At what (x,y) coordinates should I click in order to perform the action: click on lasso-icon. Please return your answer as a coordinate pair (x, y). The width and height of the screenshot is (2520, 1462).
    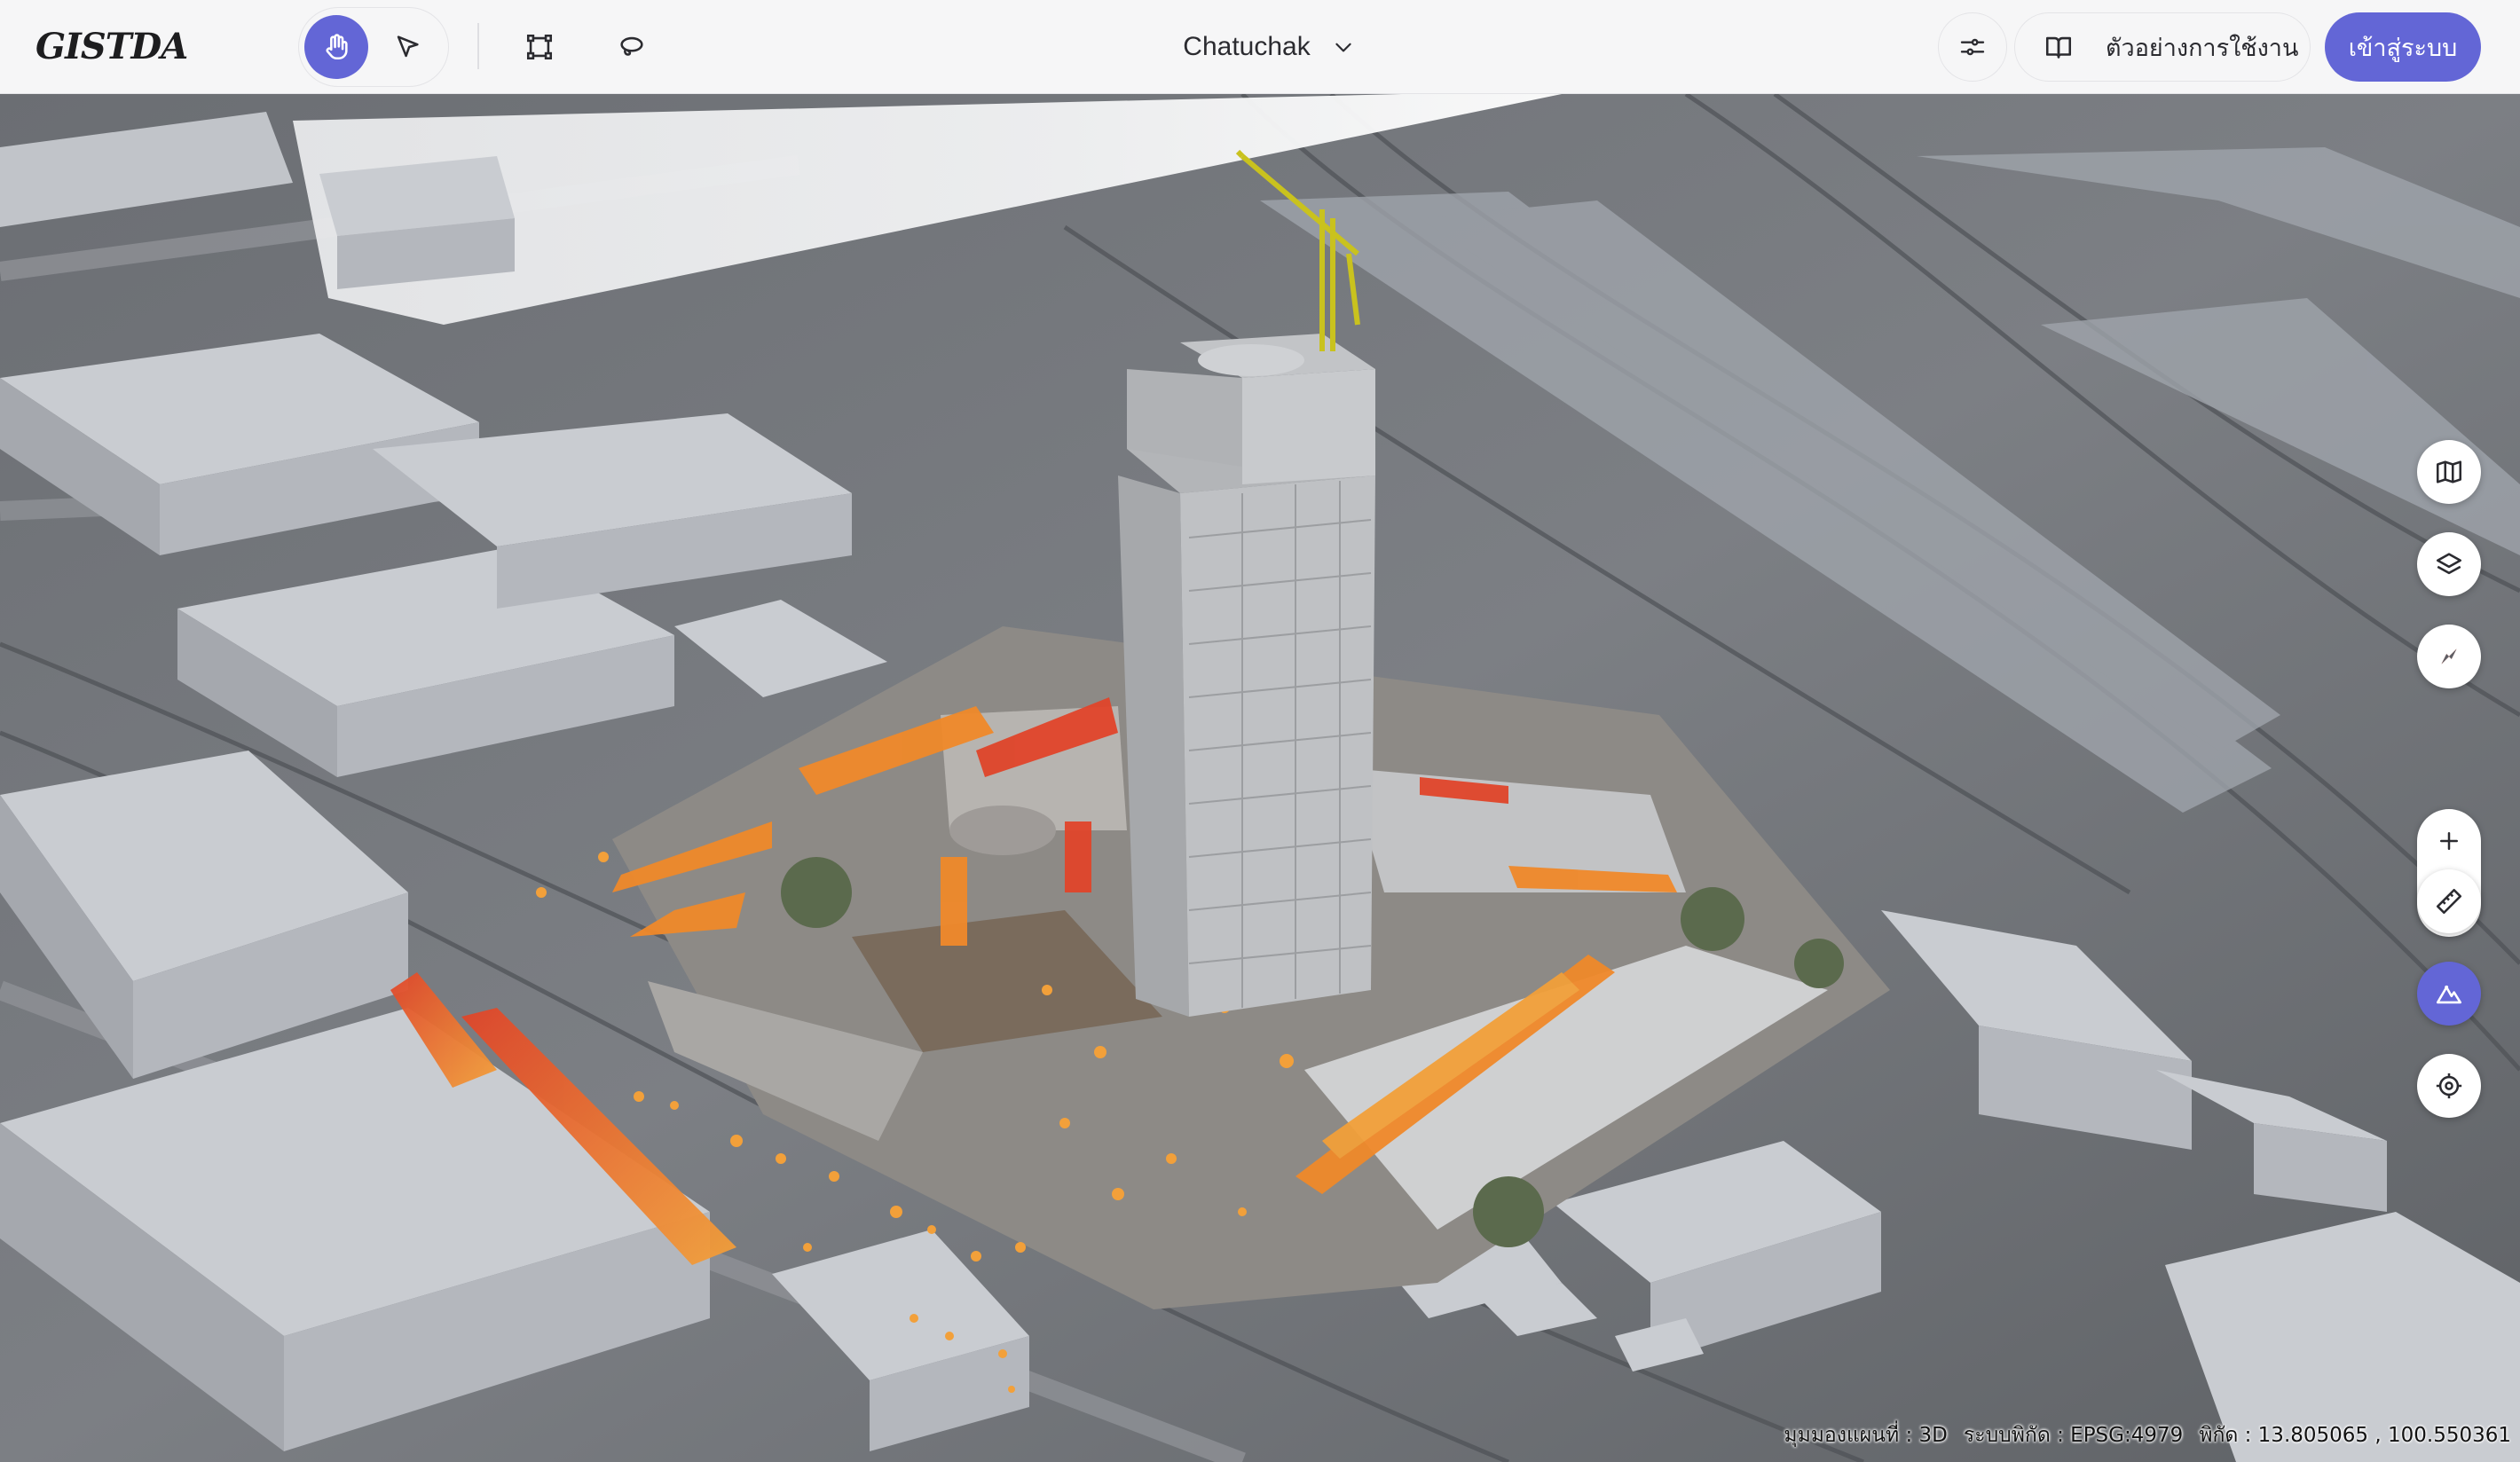
    Looking at the image, I should click on (631, 46).